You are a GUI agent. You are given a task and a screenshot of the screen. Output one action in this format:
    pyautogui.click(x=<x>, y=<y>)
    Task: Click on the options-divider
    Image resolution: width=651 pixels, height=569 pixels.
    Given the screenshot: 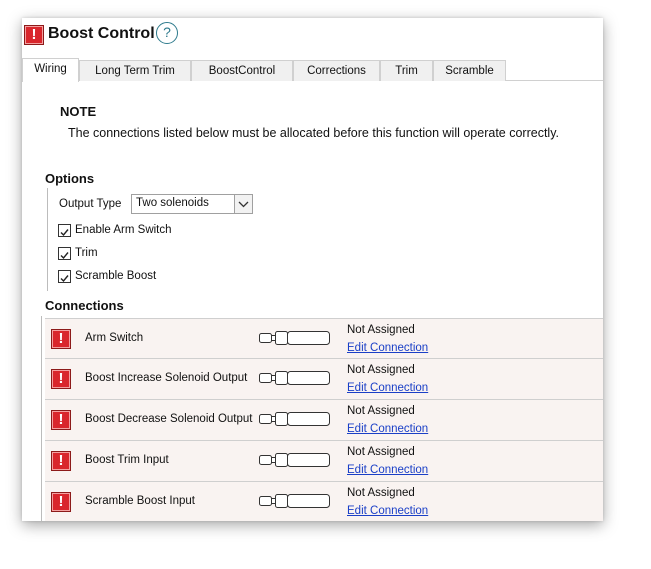 What is the action you would take?
    pyautogui.click(x=47, y=239)
    